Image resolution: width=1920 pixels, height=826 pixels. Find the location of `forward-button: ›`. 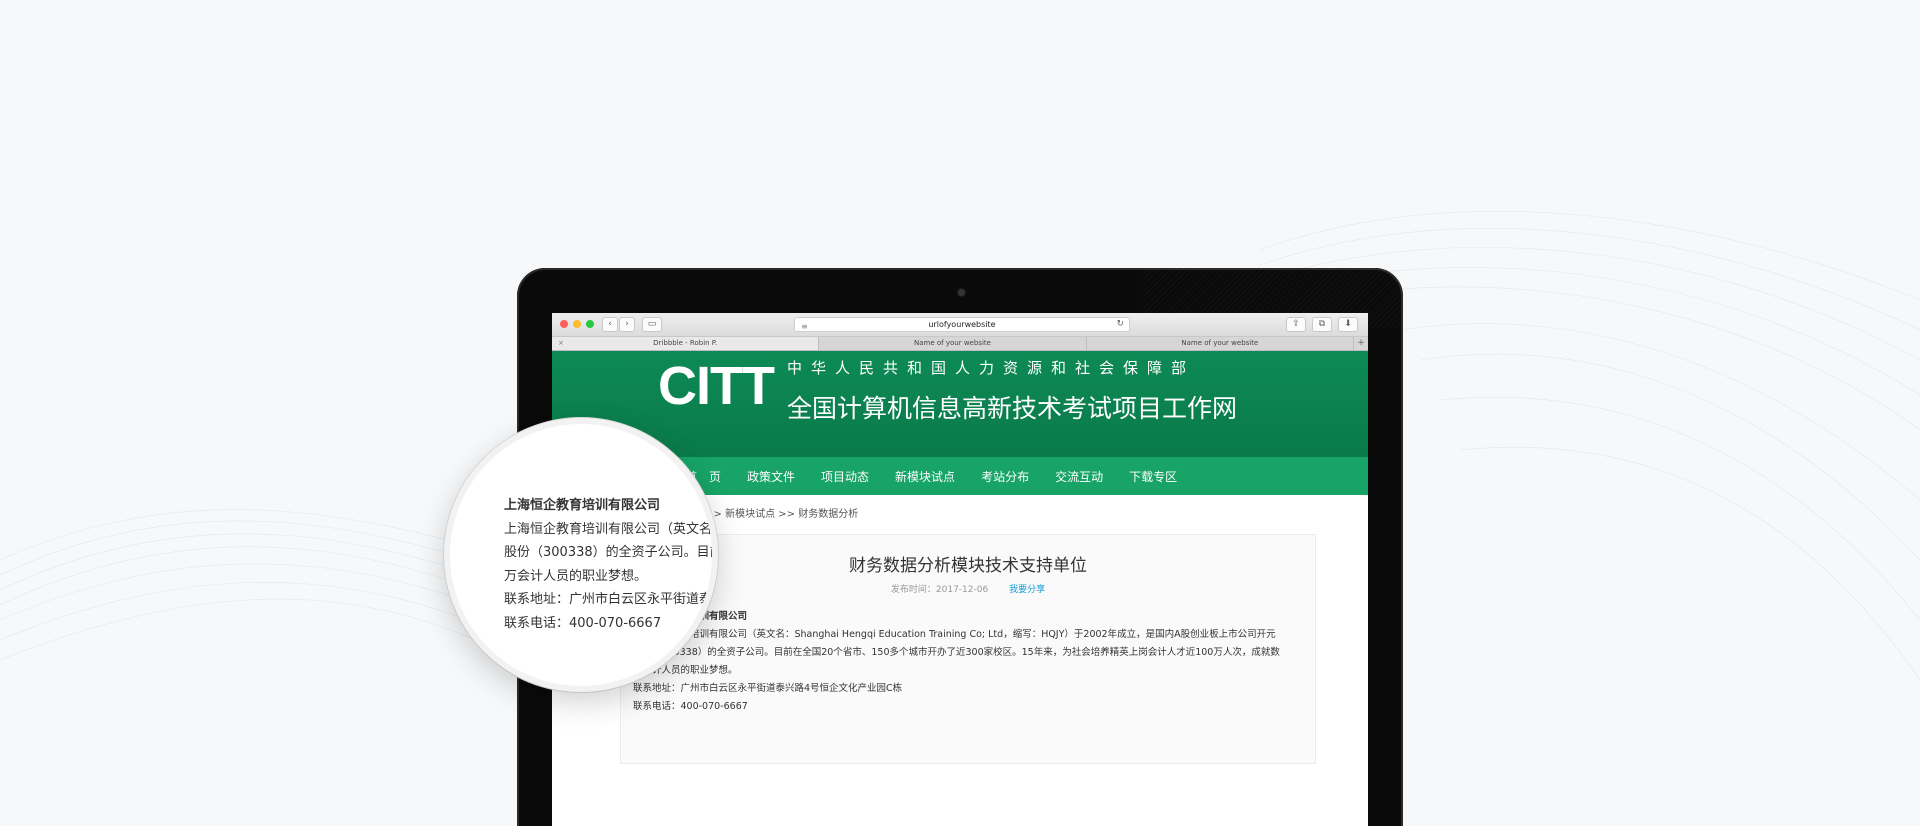

forward-button: › is located at coordinates (627, 324).